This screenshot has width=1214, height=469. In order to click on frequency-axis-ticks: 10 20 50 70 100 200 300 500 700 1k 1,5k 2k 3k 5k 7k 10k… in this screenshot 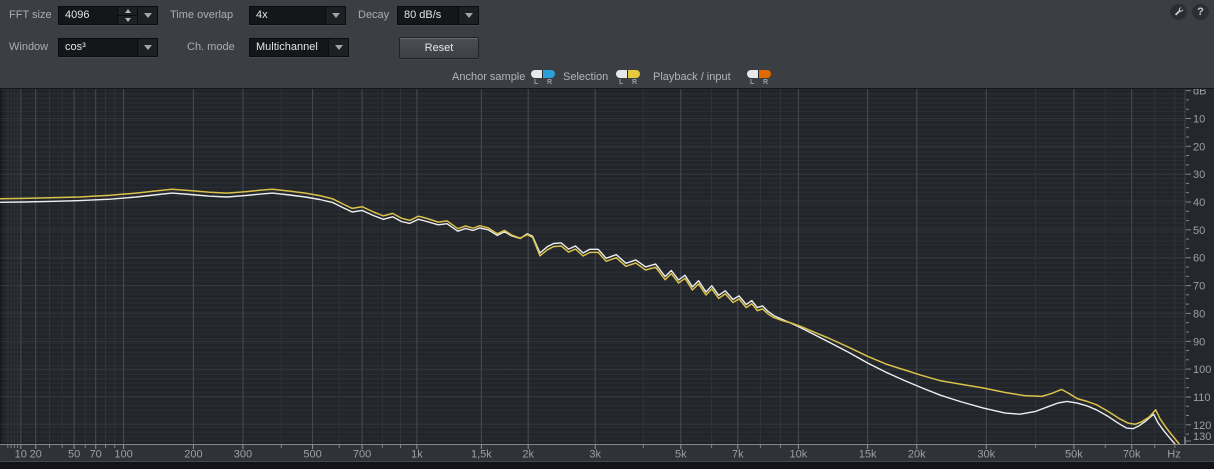, I will do `click(607, 452)`.